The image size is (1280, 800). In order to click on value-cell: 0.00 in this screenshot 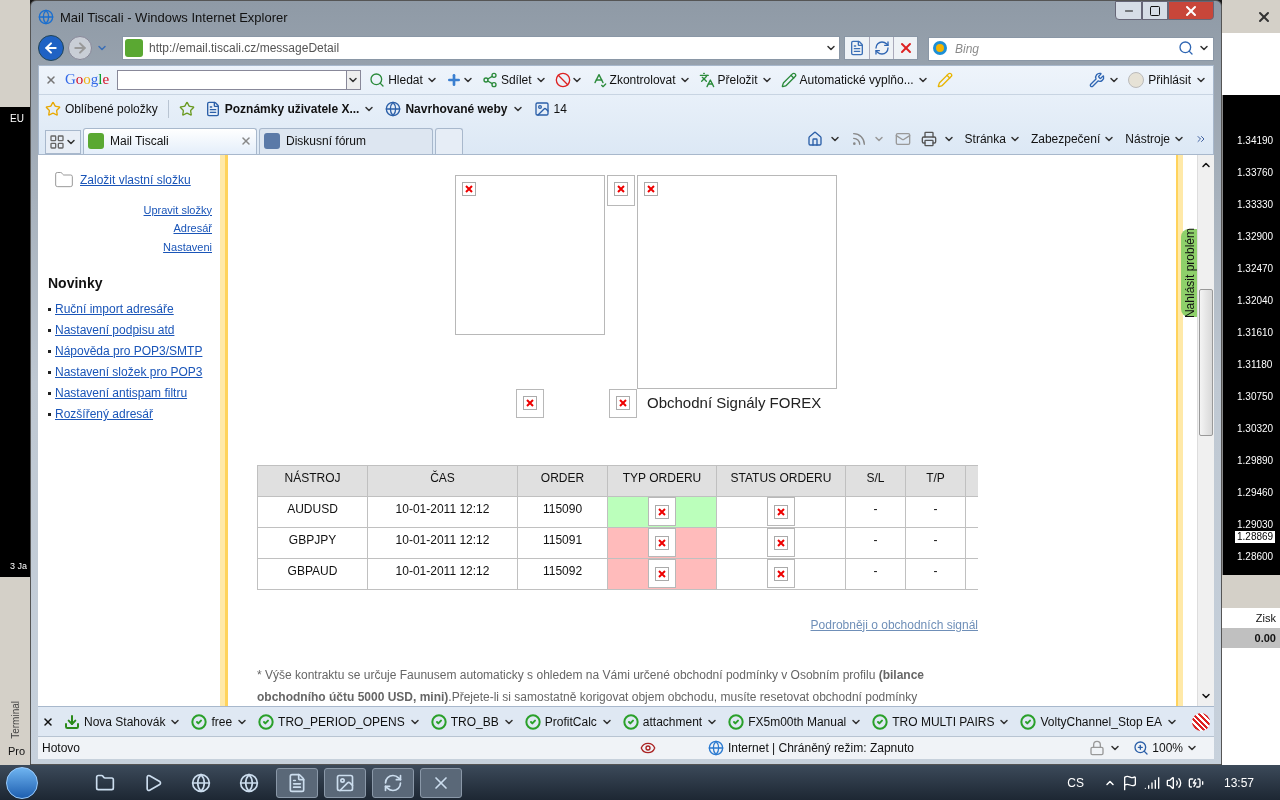, I will do `click(1251, 638)`.